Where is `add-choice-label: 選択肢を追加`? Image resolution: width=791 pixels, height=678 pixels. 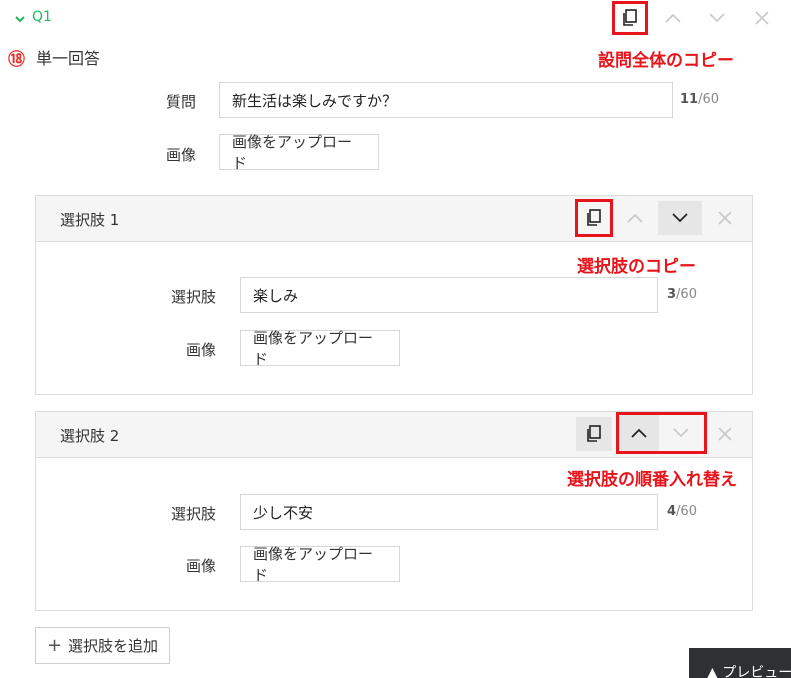 add-choice-label: 選択肢を追加 is located at coordinates (113, 646).